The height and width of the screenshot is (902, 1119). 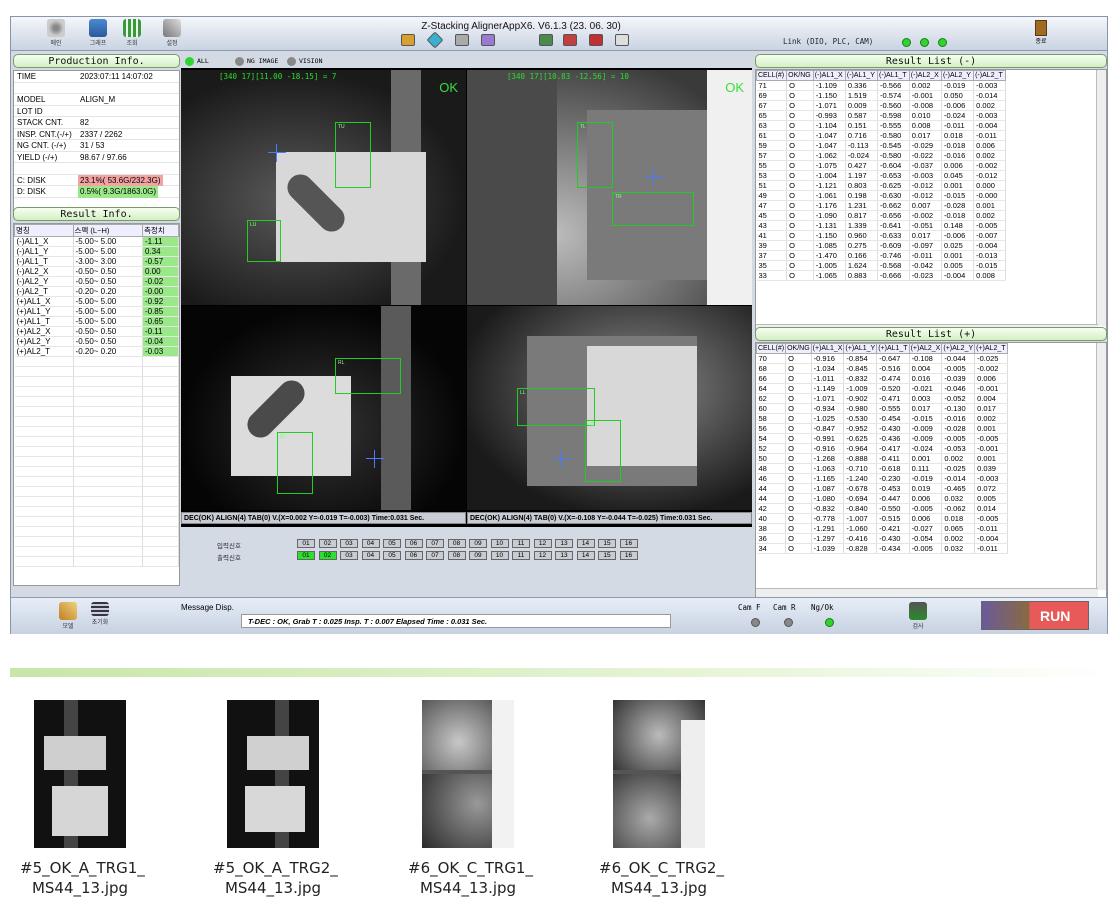 What do you see at coordinates (881, 175) in the screenshot?
I see `table-row: 53 O -1.004 1.197 -0.653 -0.003 0.045 -0.012` at bounding box center [881, 175].